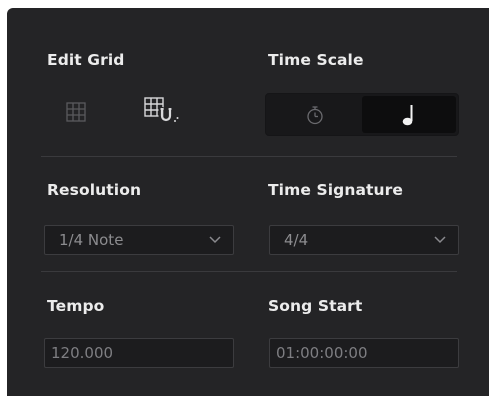  I want to click on edit-grid-label: Edit Grid, so click(86, 60).